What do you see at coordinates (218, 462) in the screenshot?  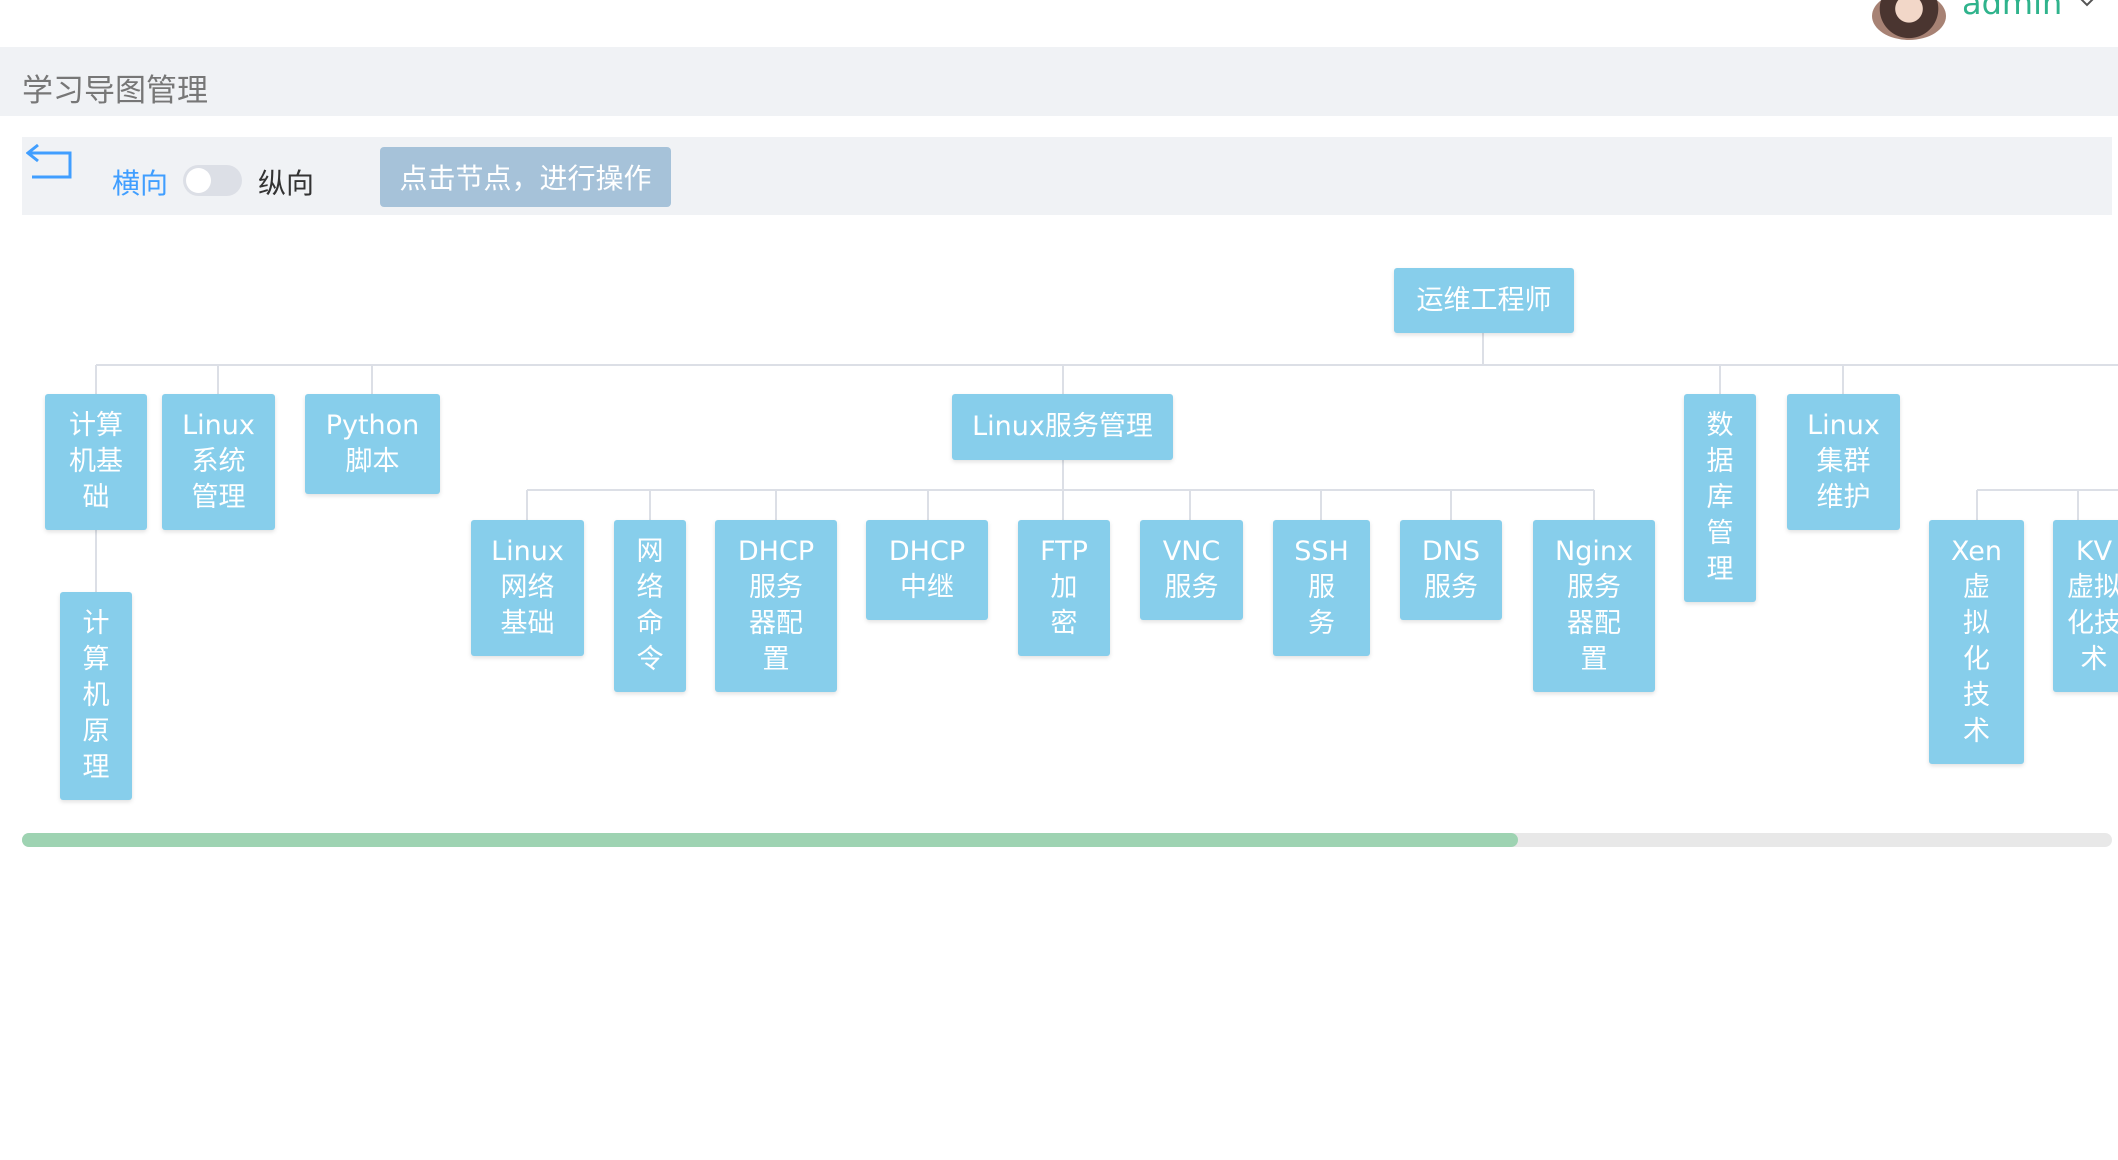 I see `mindmap-node-linux-system-management: Linux 系统 管理` at bounding box center [218, 462].